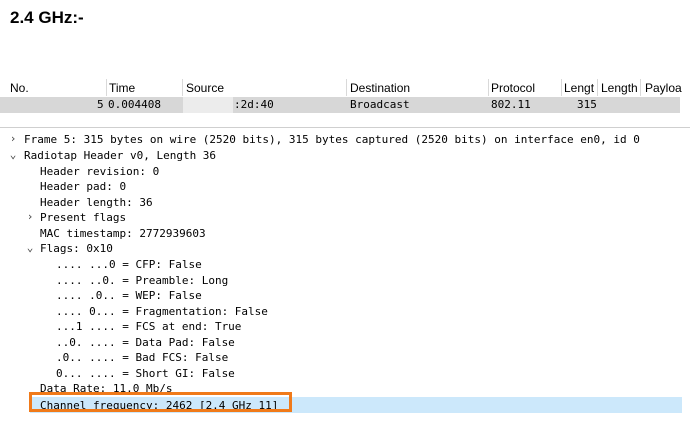  What do you see at coordinates (663, 88) in the screenshot?
I see `column-header-payload: Payloa` at bounding box center [663, 88].